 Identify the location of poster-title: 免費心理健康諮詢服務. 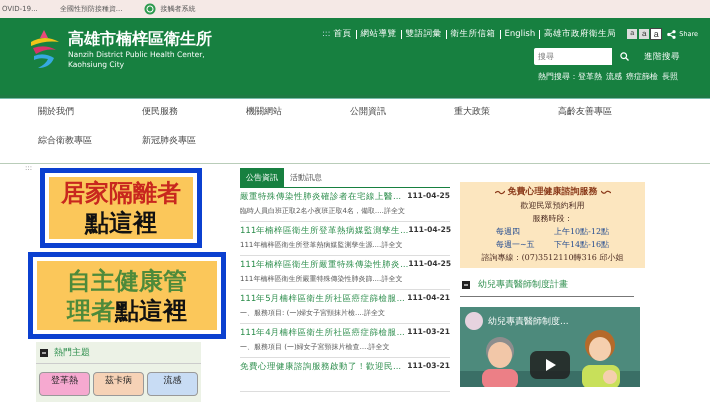
(553, 192).